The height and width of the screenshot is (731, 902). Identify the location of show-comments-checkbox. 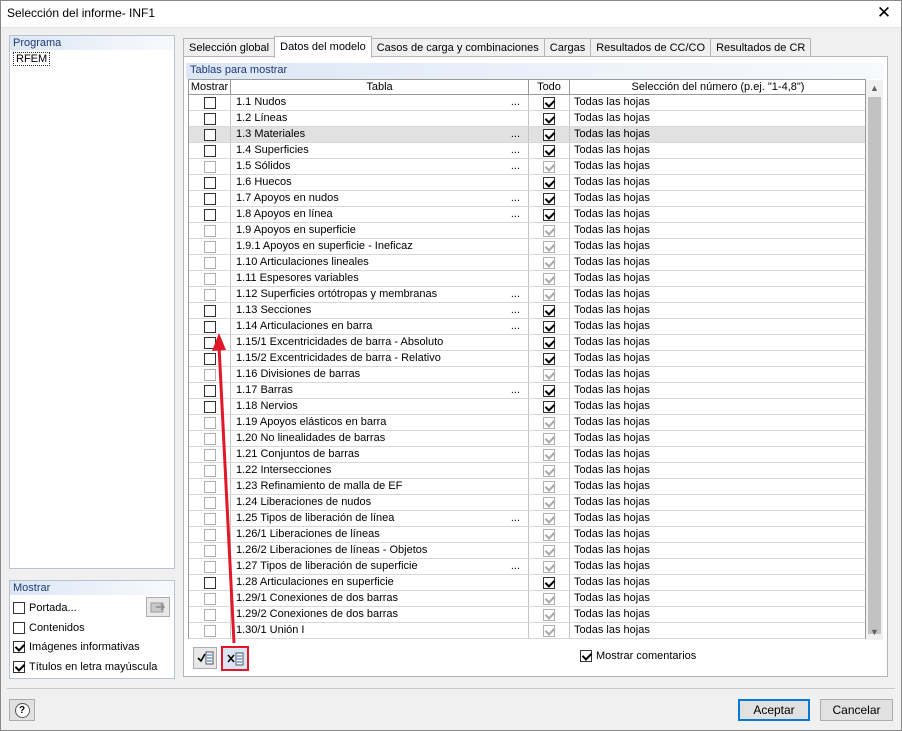
(586, 656).